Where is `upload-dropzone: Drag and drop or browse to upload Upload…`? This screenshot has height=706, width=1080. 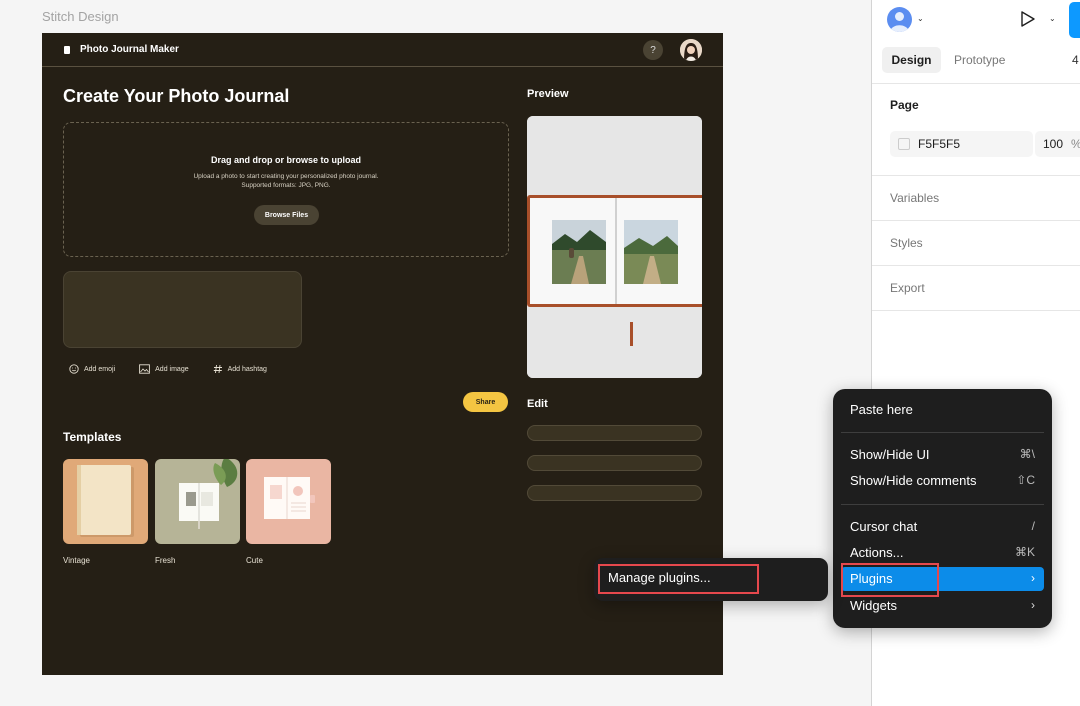
upload-dropzone: Drag and drop or browse to upload Upload… is located at coordinates (286, 189).